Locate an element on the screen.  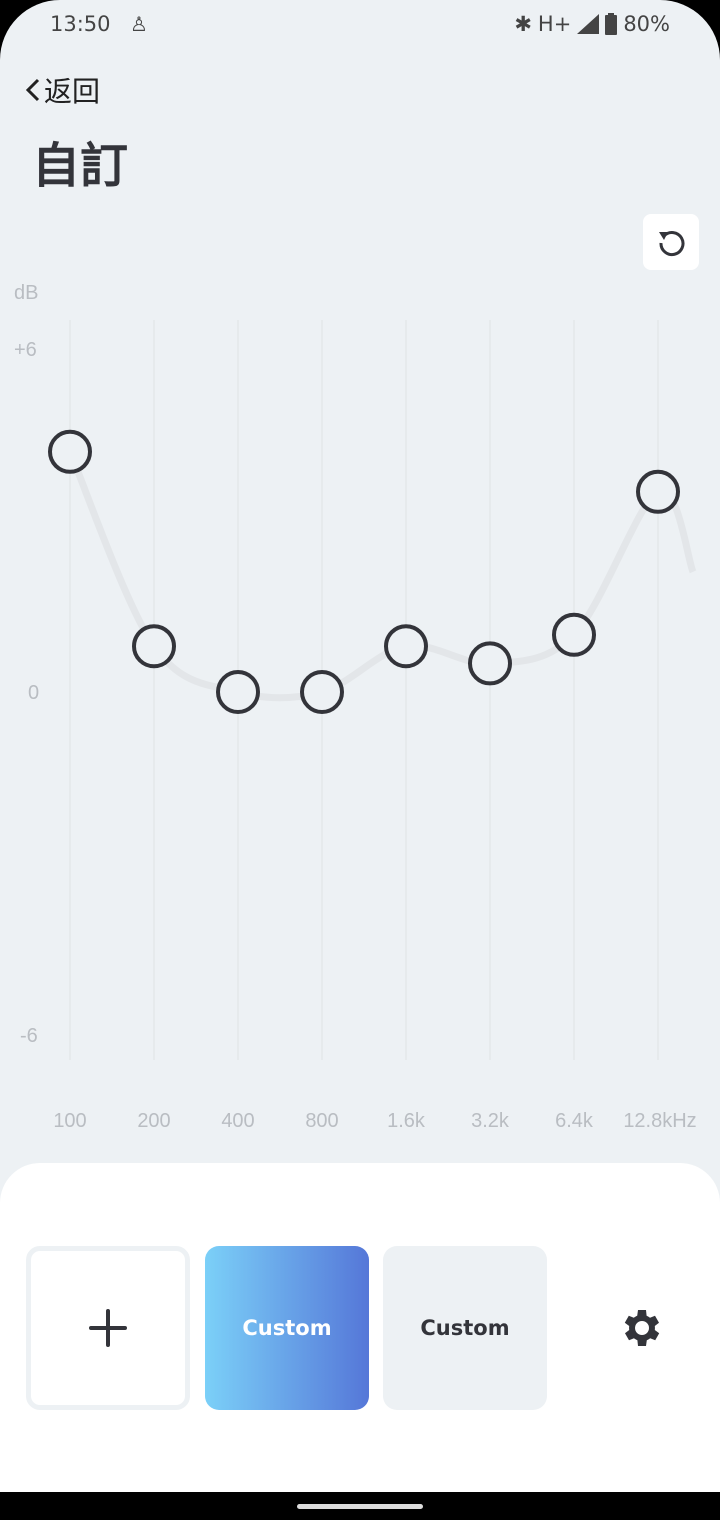
clock: 13:50 is located at coordinates (80, 24).